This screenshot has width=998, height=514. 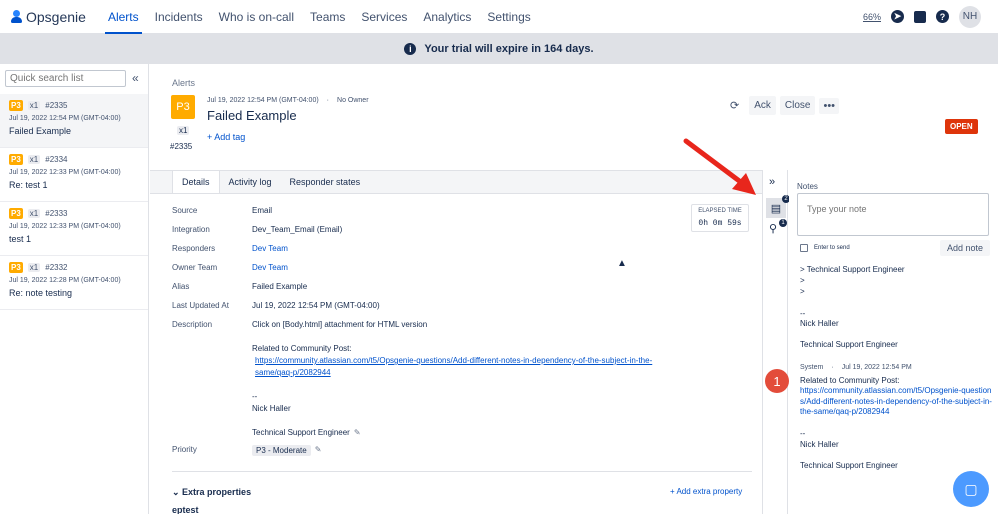 What do you see at coordinates (194, 248) in the screenshot?
I see `field-label: Responders` at bounding box center [194, 248].